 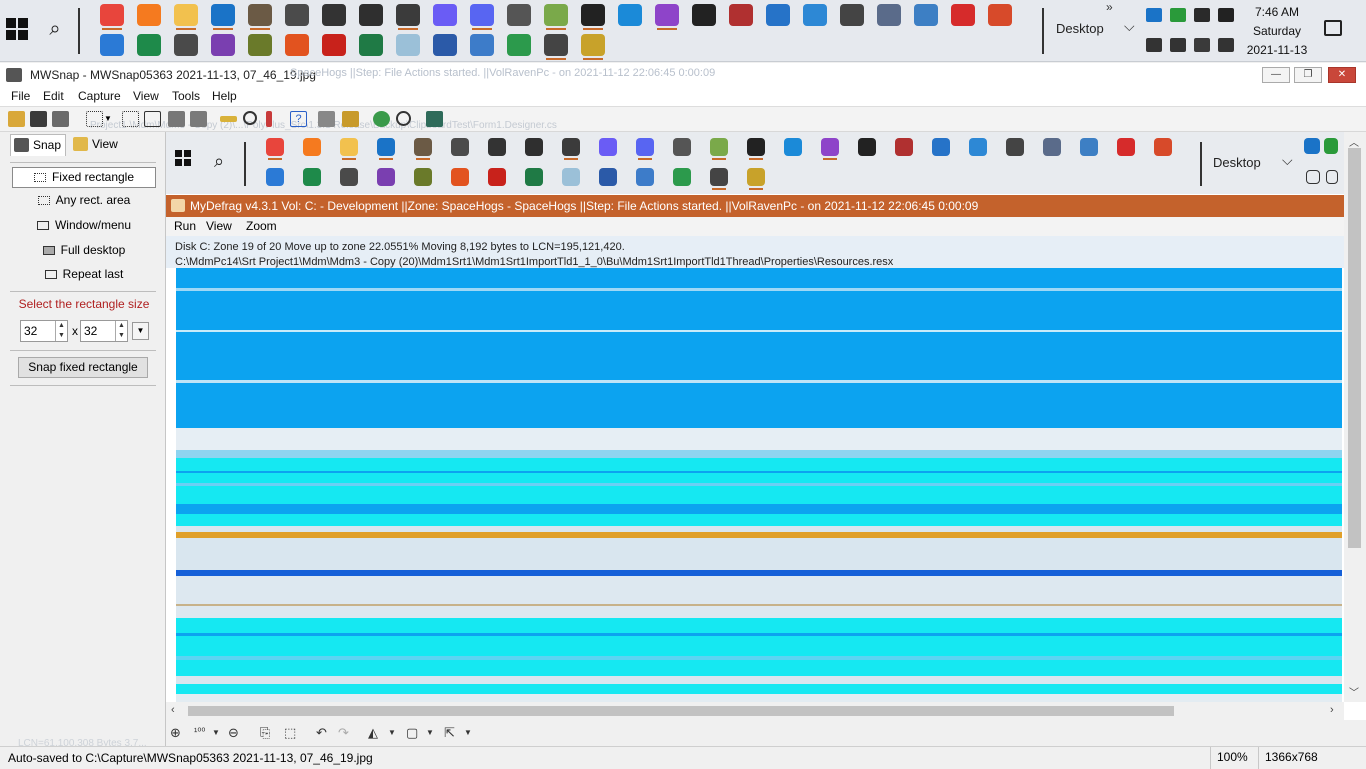 I want to click on snap-fixed-rectangle-button: Snap fixed rectangle, so click(x=83, y=367).